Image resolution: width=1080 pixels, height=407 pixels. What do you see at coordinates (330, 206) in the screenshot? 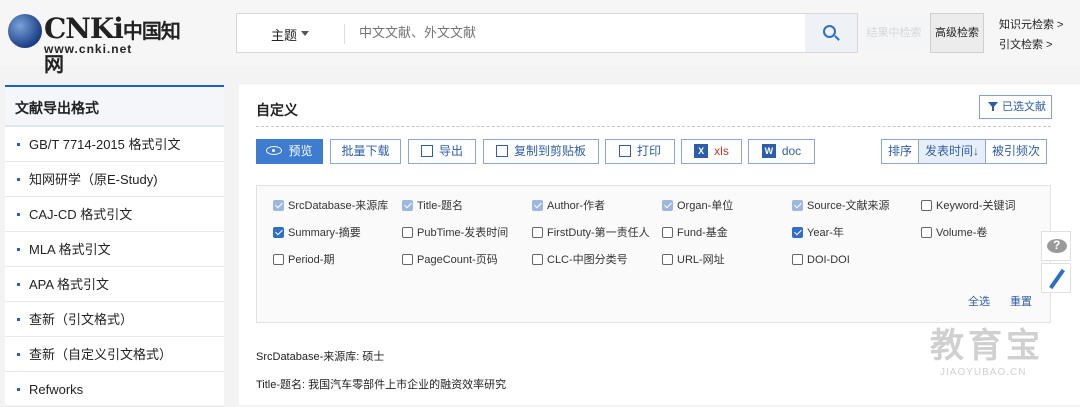
I see `field-checkbox: SrcDatabase-来源库` at bounding box center [330, 206].